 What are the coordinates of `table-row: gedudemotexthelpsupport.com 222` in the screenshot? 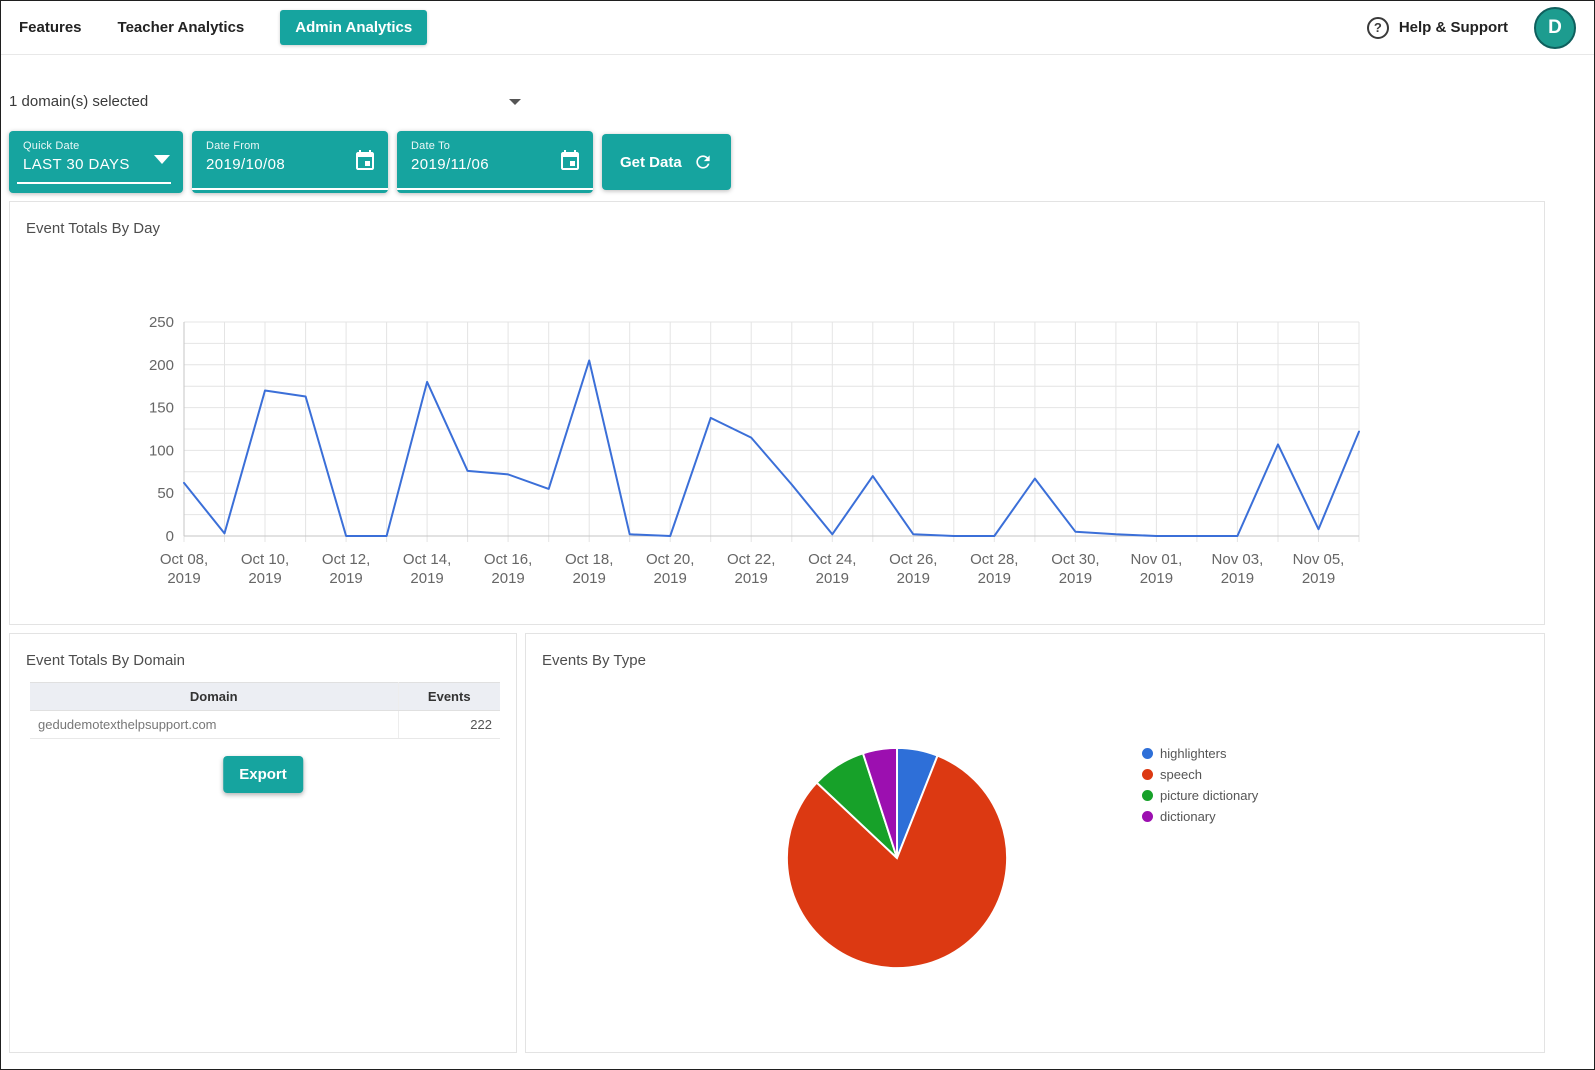 It's located at (265, 724).